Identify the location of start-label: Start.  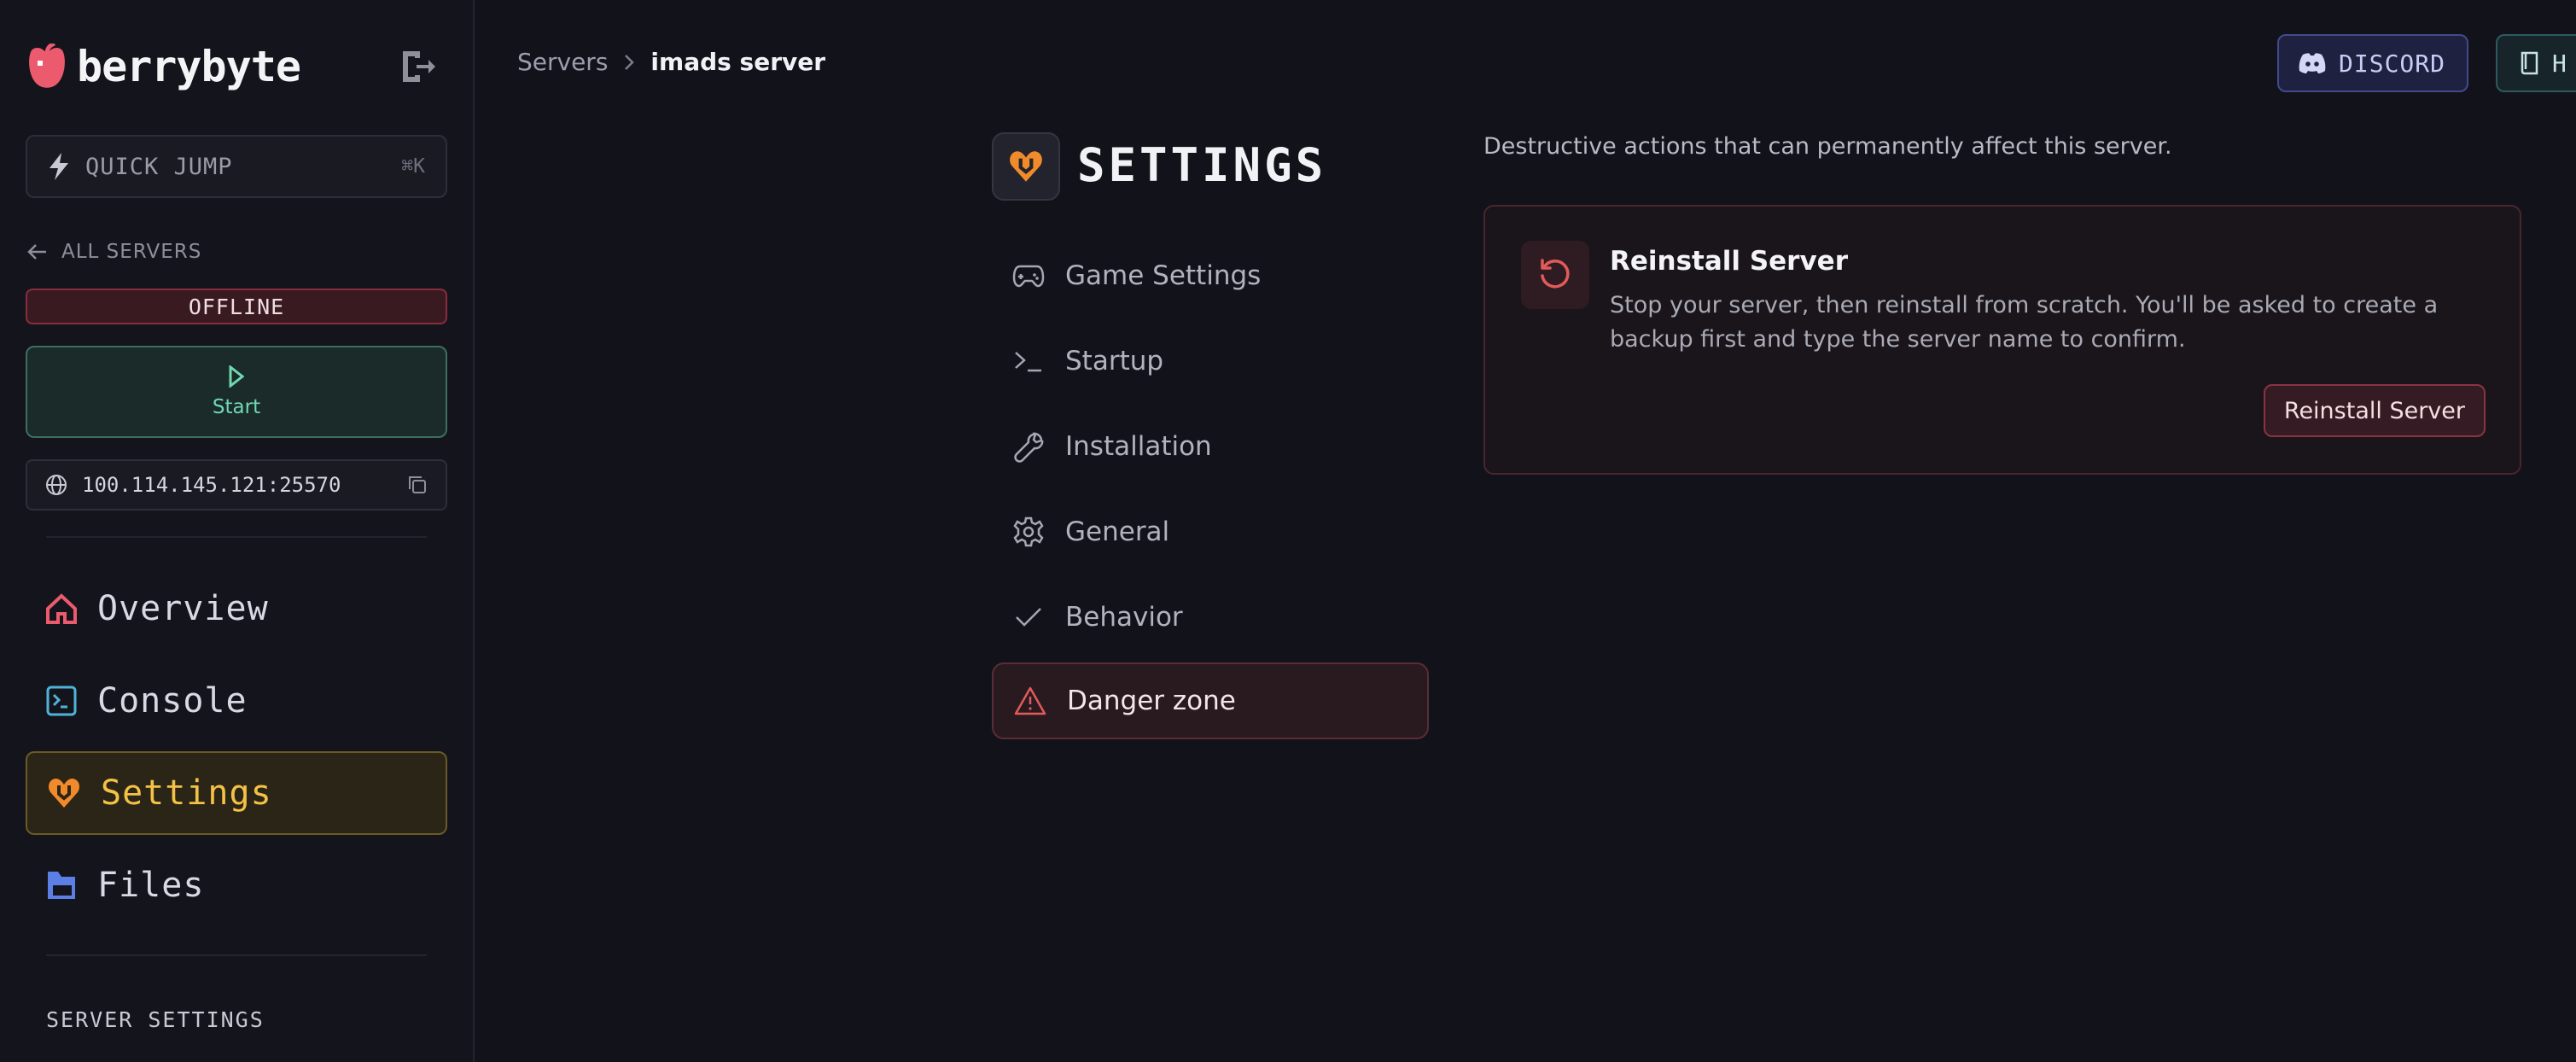
(236, 407).